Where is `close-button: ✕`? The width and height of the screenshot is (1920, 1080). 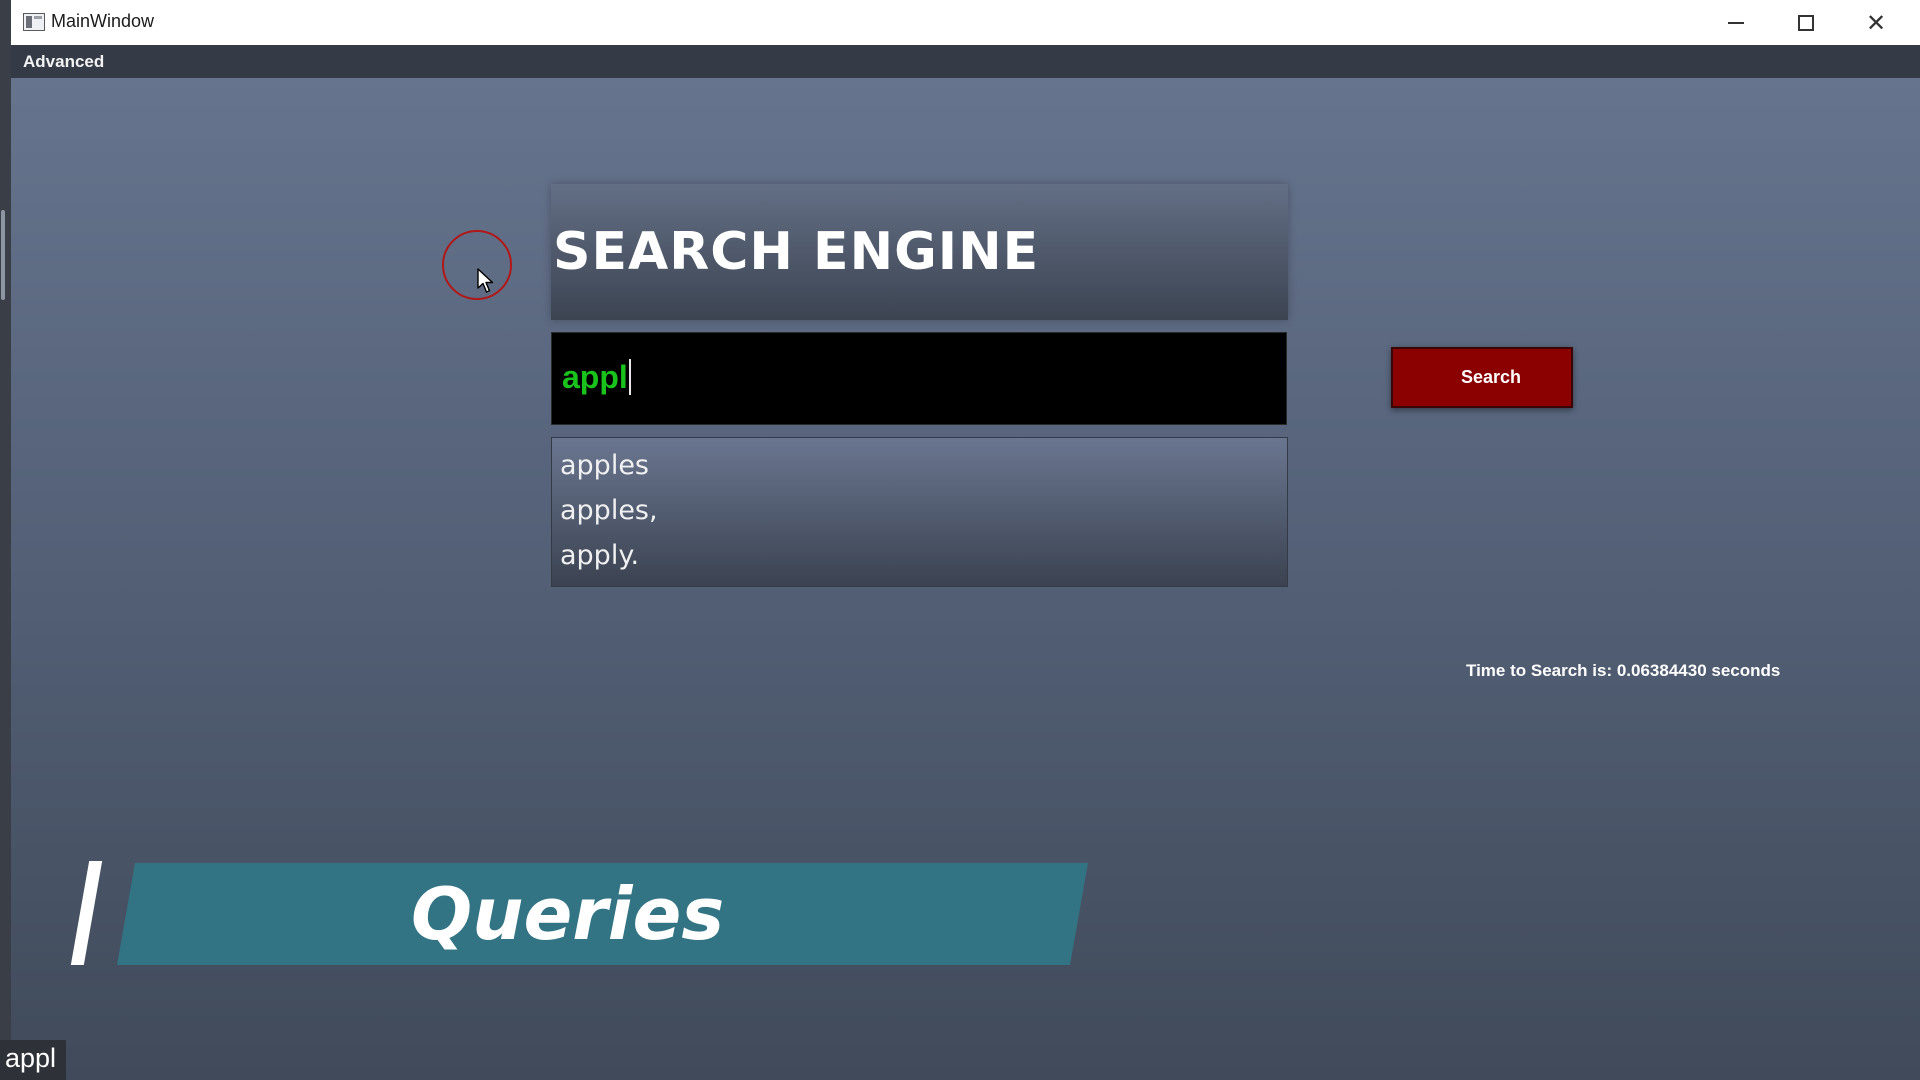 close-button: ✕ is located at coordinates (1876, 22).